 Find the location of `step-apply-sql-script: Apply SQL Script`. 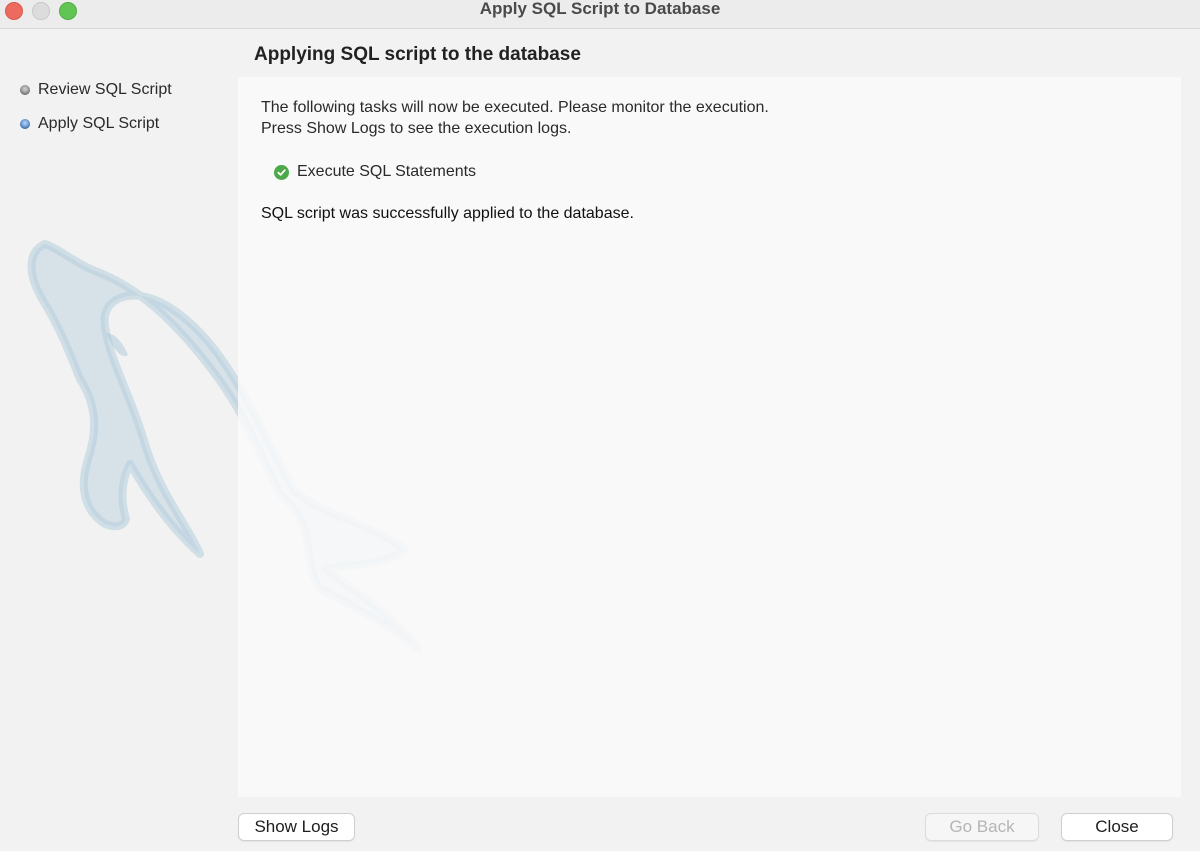

step-apply-sql-script: Apply SQL Script is located at coordinates (89, 124).